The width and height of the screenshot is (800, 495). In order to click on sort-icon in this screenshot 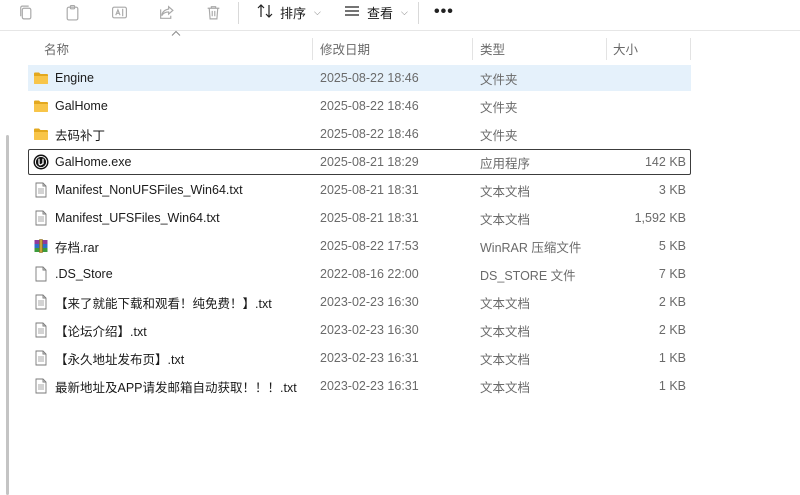, I will do `click(265, 12)`.